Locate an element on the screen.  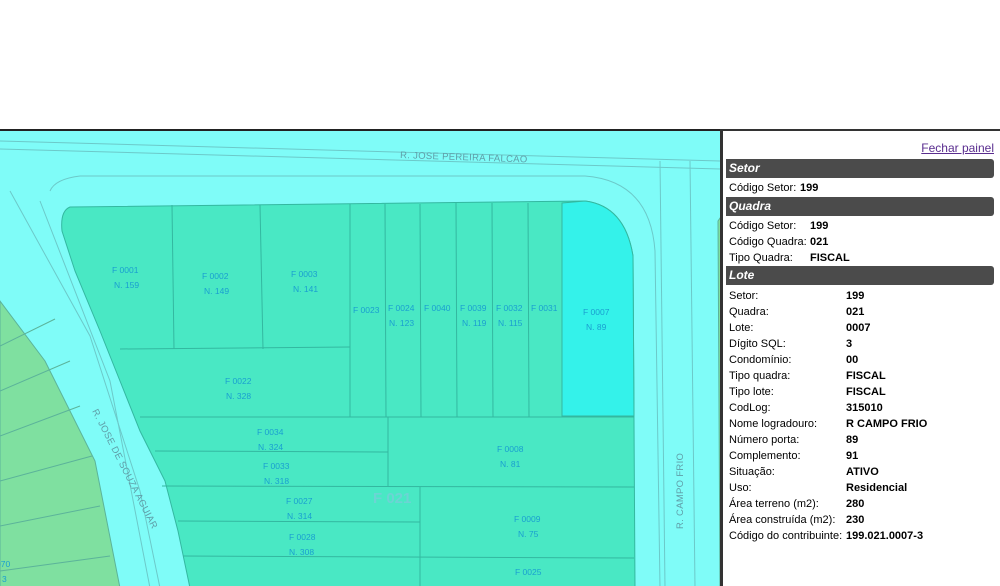
info-value: ATIVO is located at coordinates (862, 472).